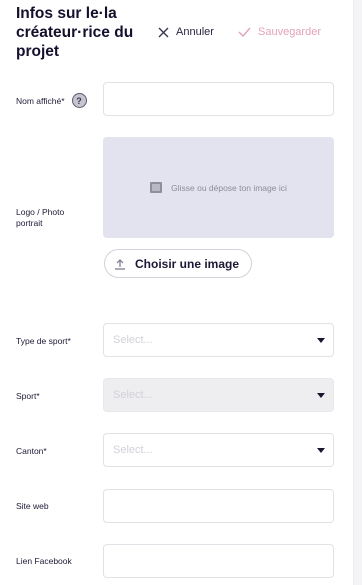 The height and width of the screenshot is (585, 362). I want to click on website-label: Site web, so click(32, 506).